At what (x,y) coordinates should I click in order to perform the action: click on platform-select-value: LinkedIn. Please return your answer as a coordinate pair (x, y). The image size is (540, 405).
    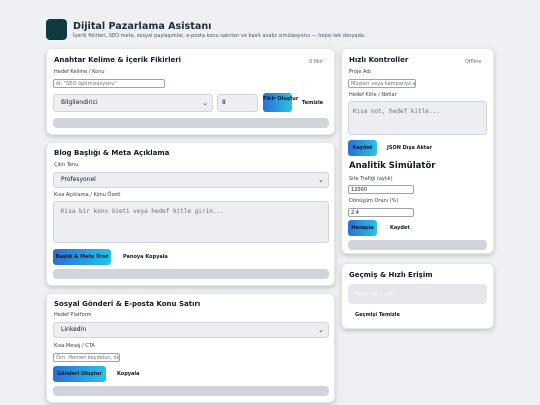
    Looking at the image, I should click on (74, 329).